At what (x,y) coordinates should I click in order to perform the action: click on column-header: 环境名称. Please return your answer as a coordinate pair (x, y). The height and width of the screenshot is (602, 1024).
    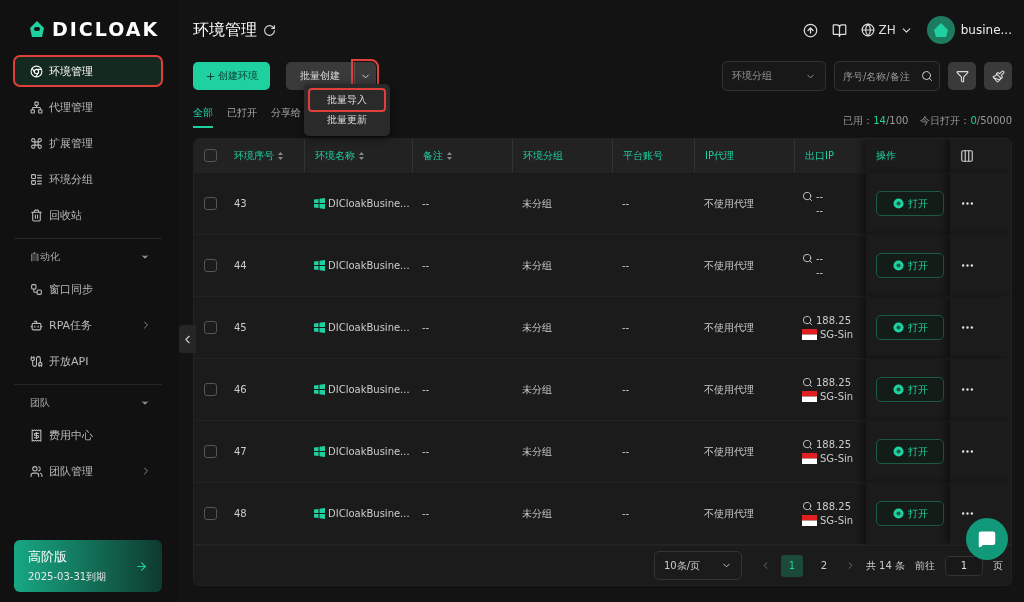
    Looking at the image, I should click on (340, 155).